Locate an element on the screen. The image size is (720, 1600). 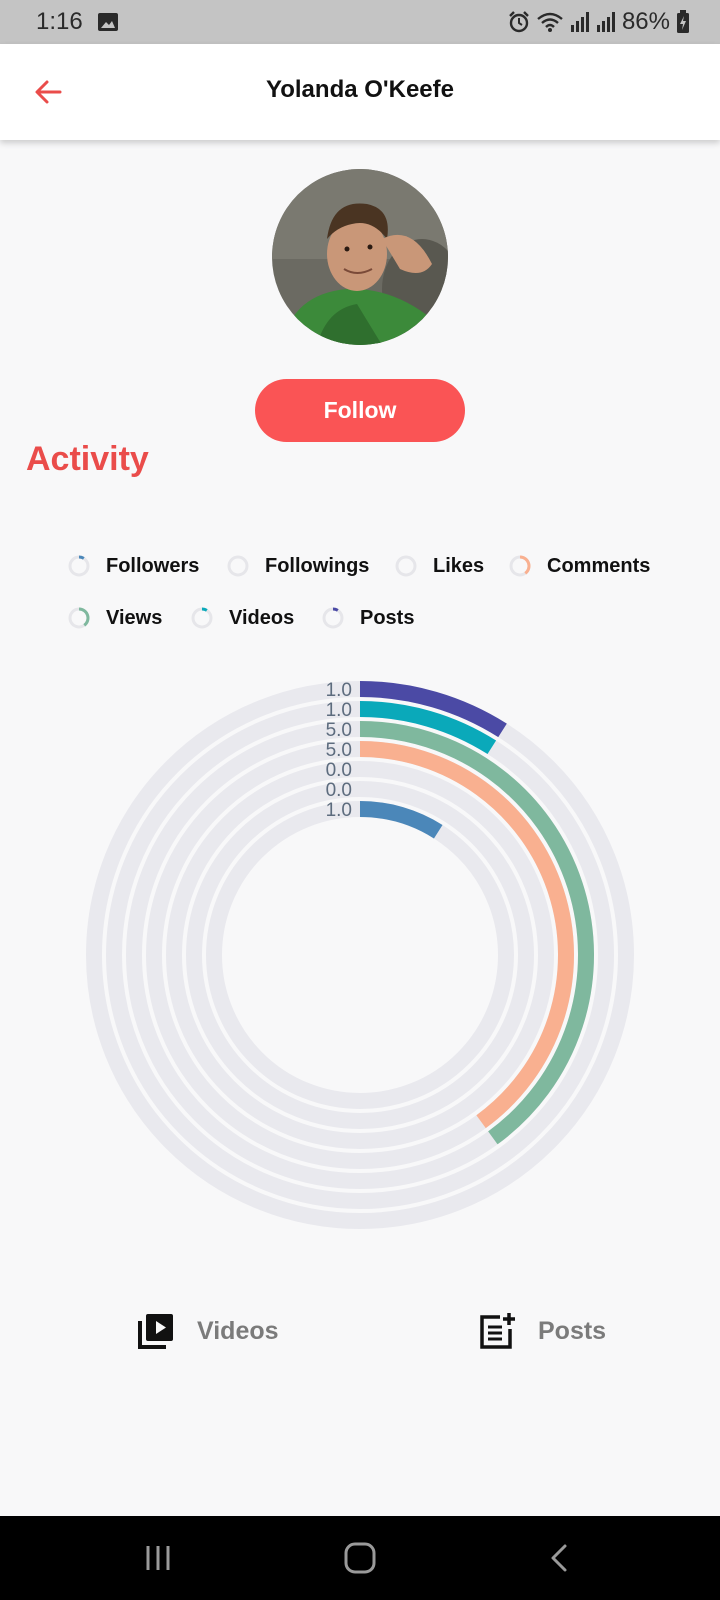
tab-posts-label: Posts is located at coordinates (572, 1330).